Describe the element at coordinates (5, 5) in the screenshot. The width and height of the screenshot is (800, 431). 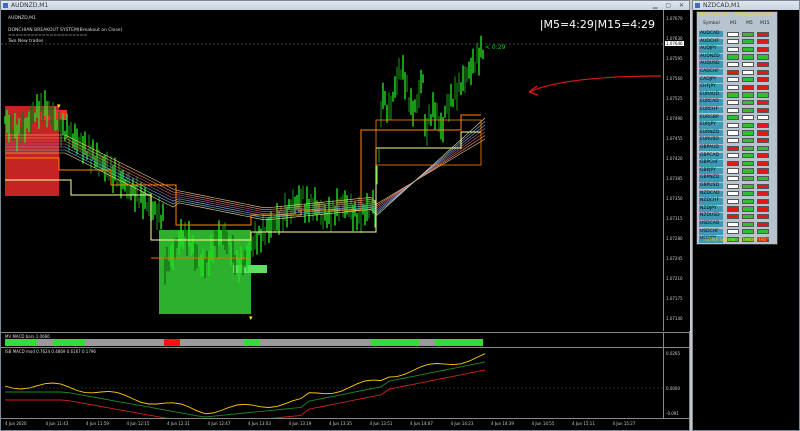
I see `chart-window-icon` at that location.